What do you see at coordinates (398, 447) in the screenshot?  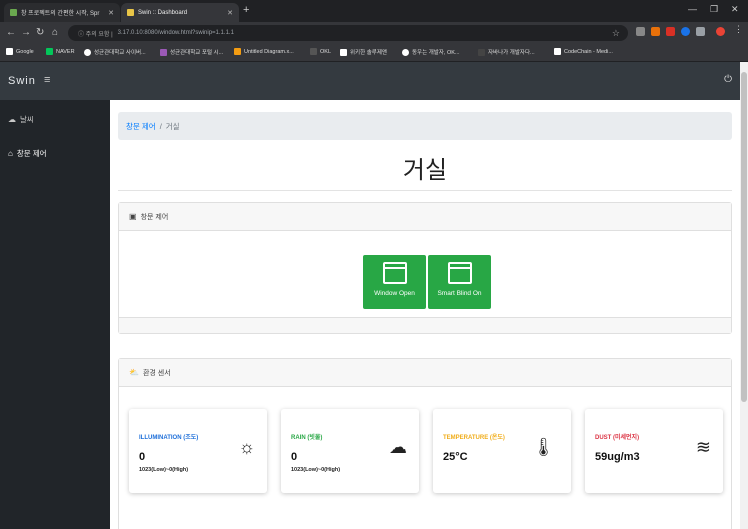 I see `rain-cloud-icon: ☁` at bounding box center [398, 447].